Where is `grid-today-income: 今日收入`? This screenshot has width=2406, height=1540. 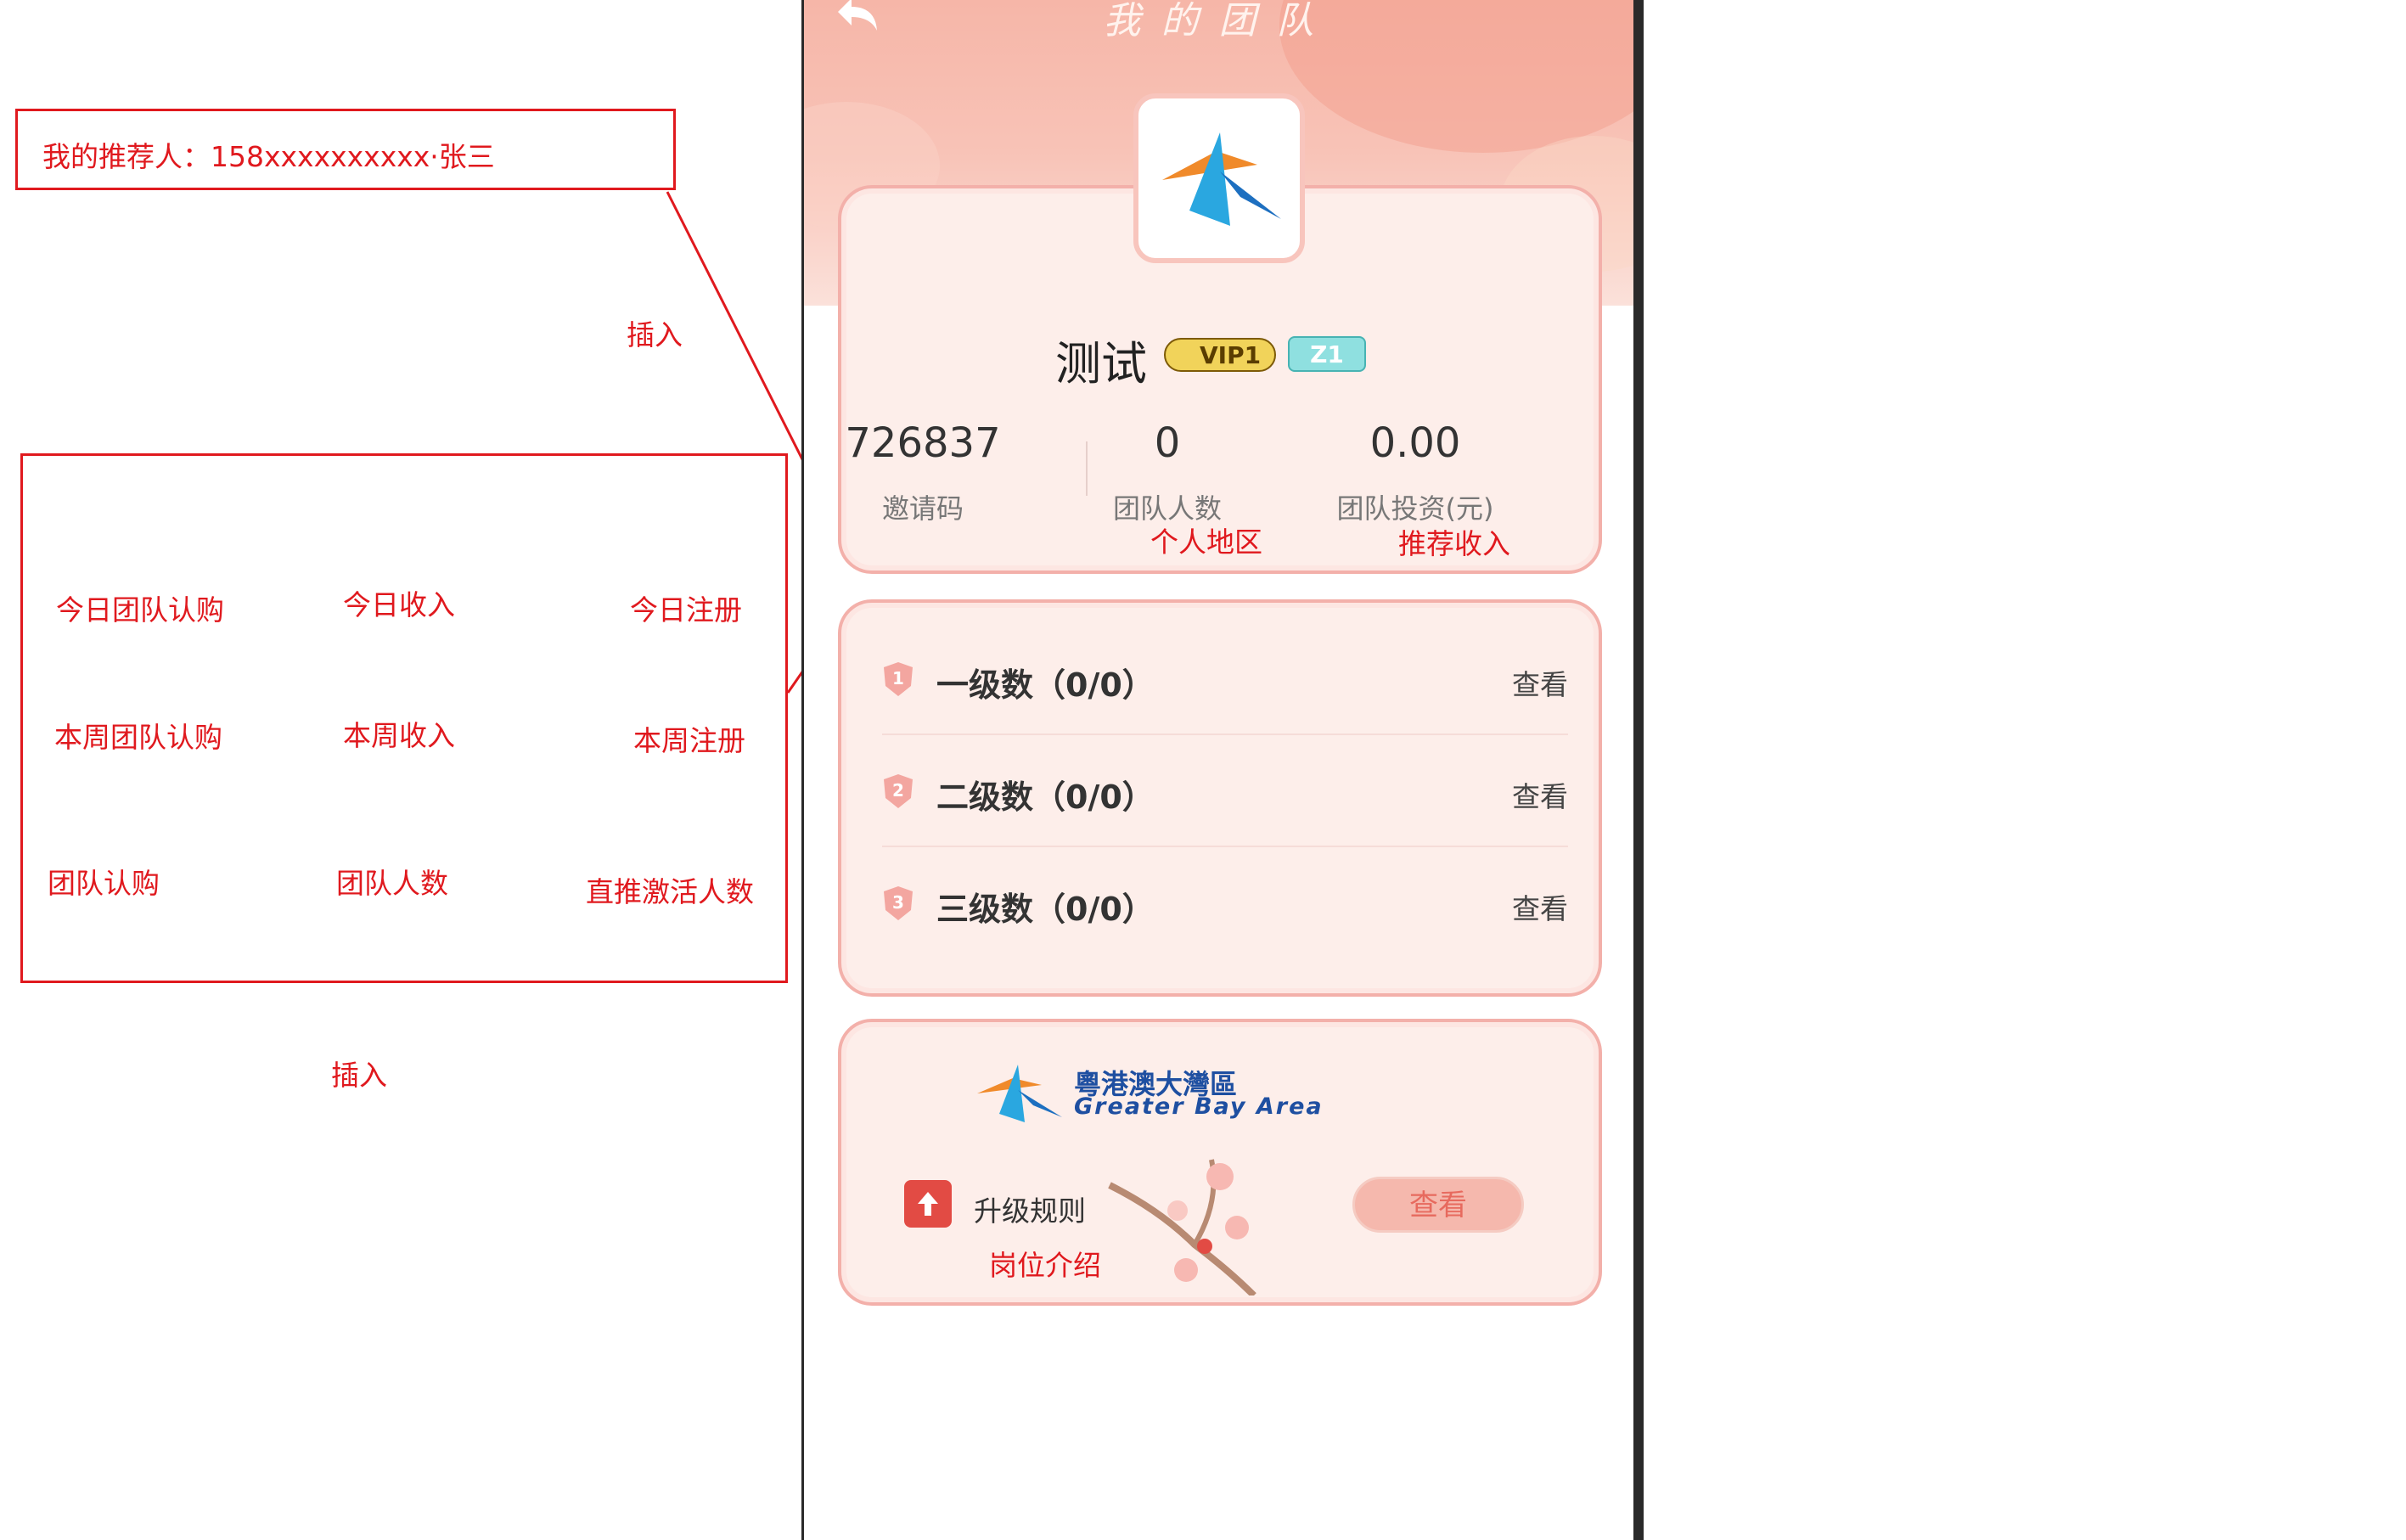
grid-today-income: 今日收入 is located at coordinates (399, 604).